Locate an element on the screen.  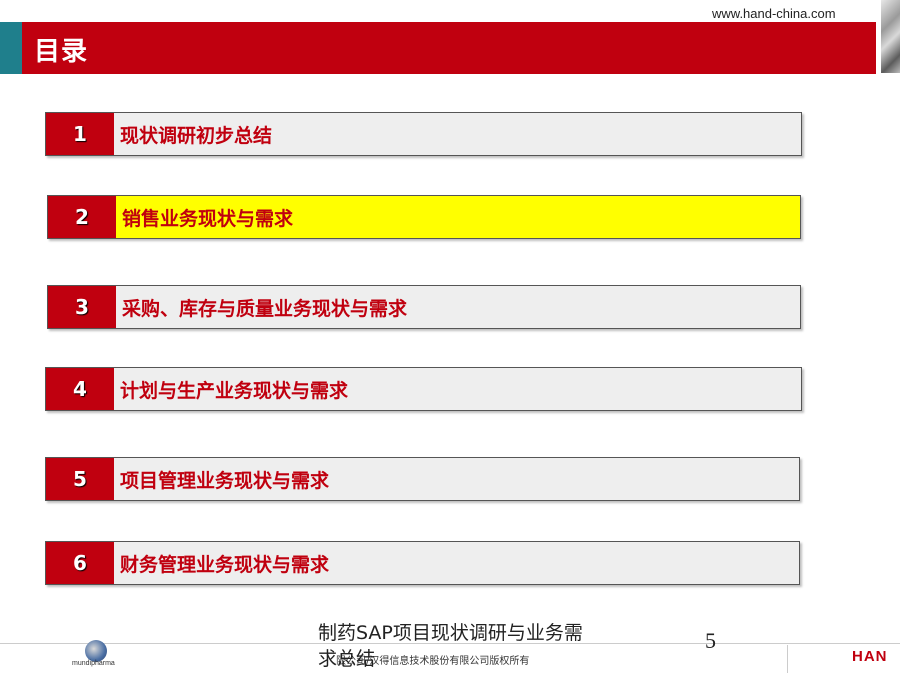
page-number: 5 is located at coordinates (710, 640).